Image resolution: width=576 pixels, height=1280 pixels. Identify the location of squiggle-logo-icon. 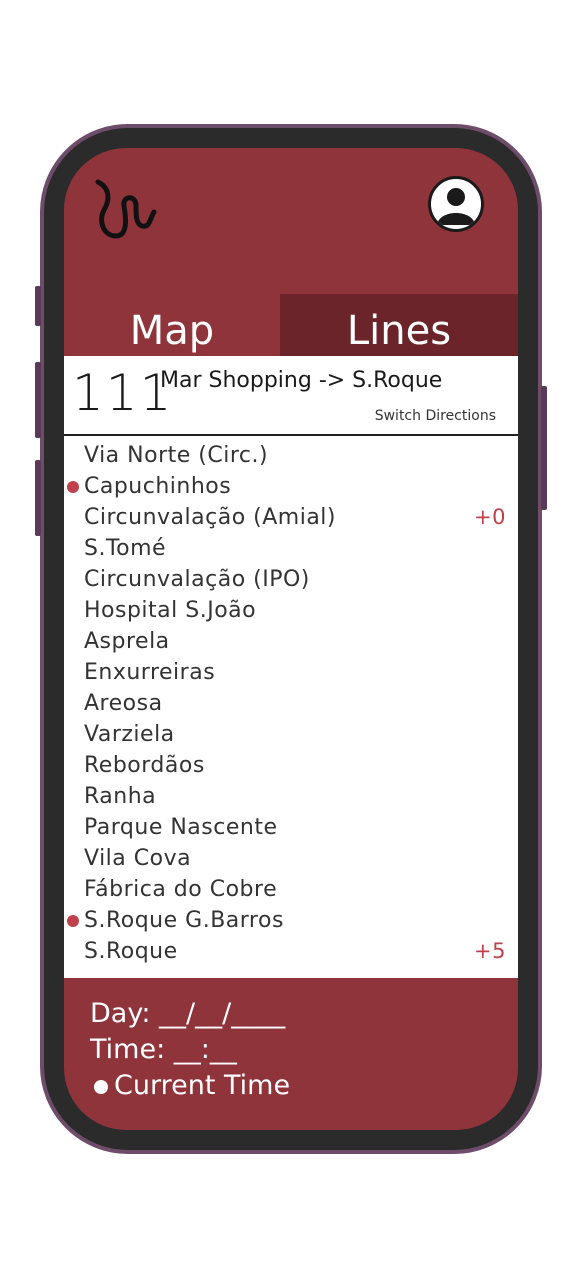
(127, 210).